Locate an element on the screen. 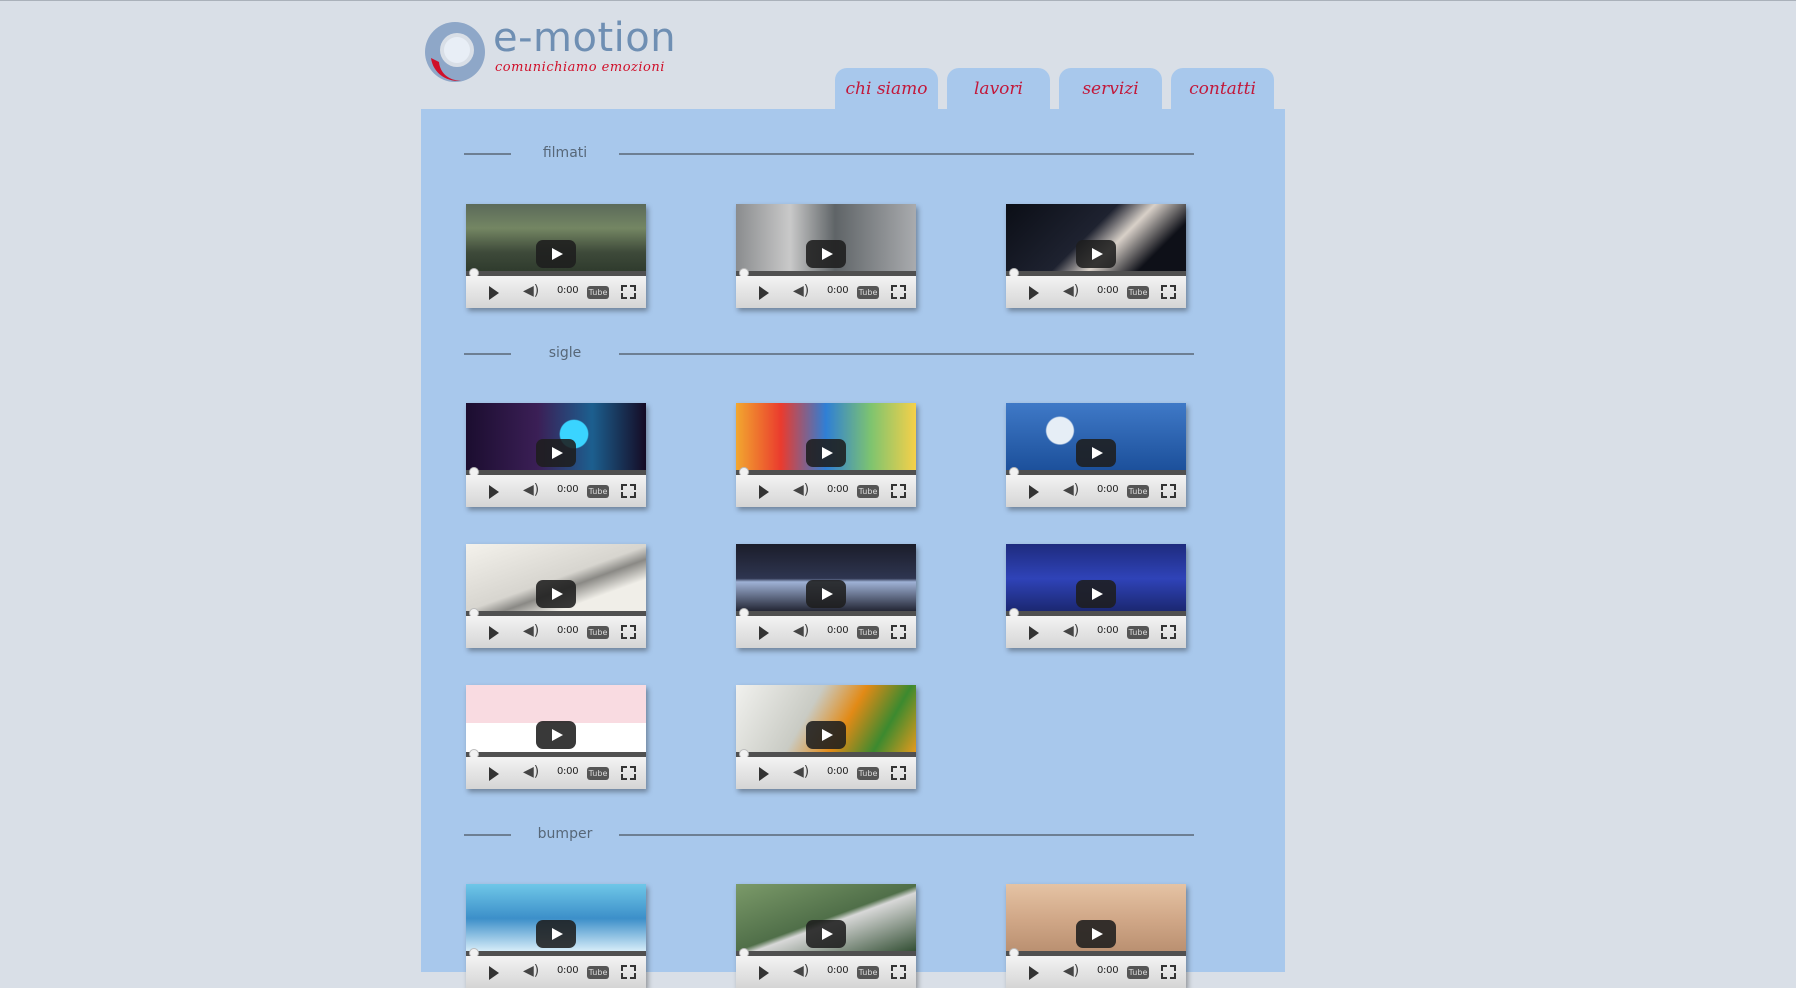  site-logo: e-motion comunichiamo emozioni is located at coordinates (551, 53).